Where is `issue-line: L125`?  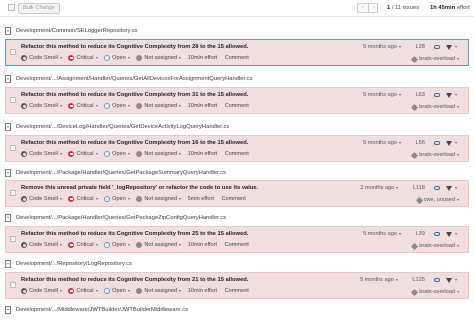 issue-line: L125 is located at coordinates (418, 280).